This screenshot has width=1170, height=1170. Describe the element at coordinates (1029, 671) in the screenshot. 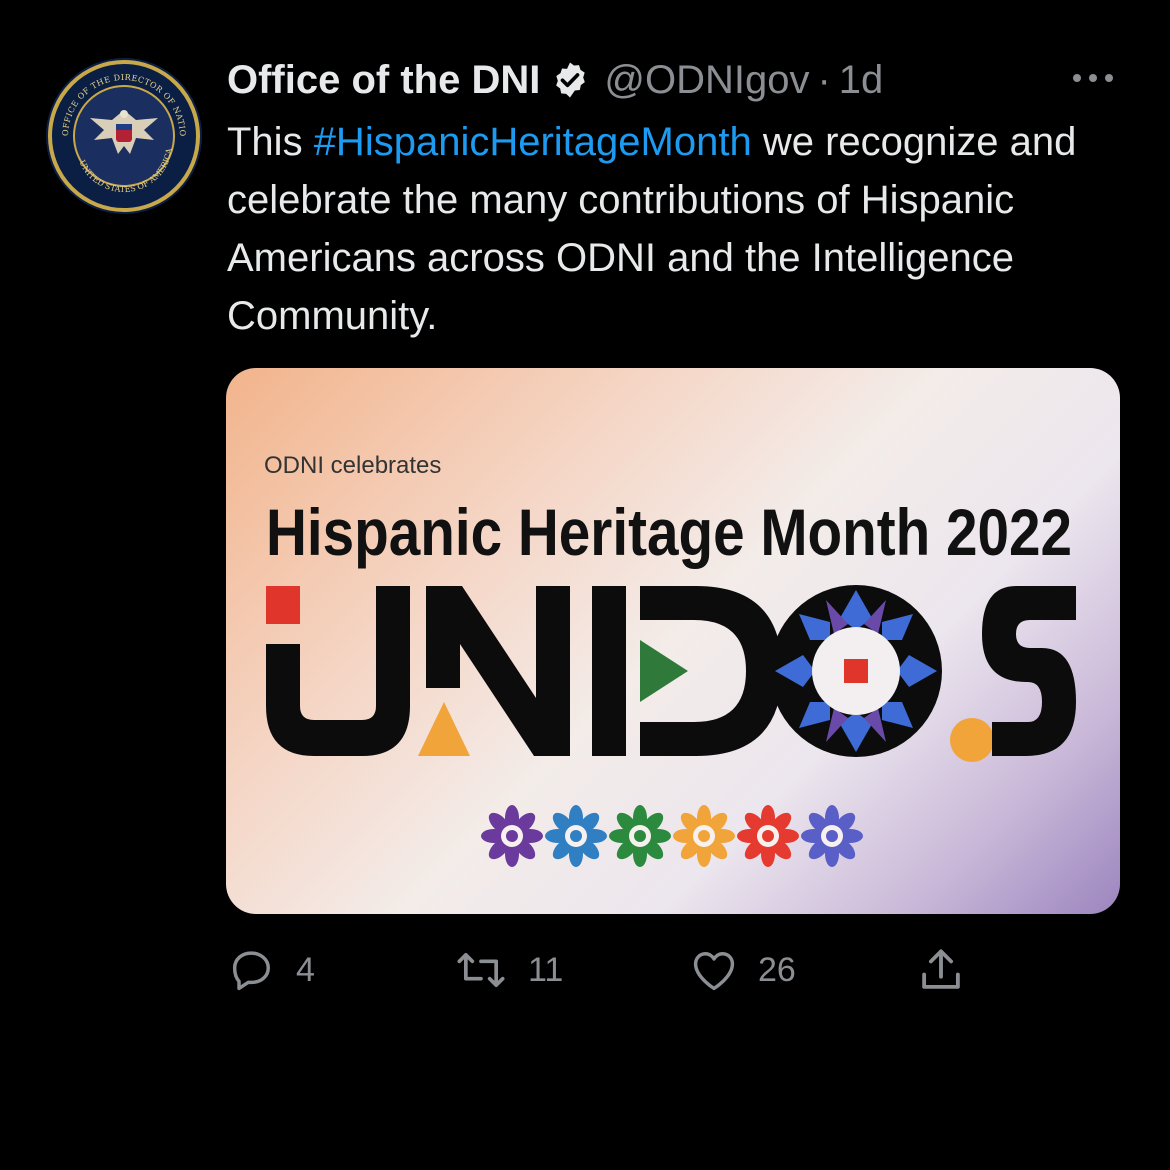

I see `letter-s` at that location.